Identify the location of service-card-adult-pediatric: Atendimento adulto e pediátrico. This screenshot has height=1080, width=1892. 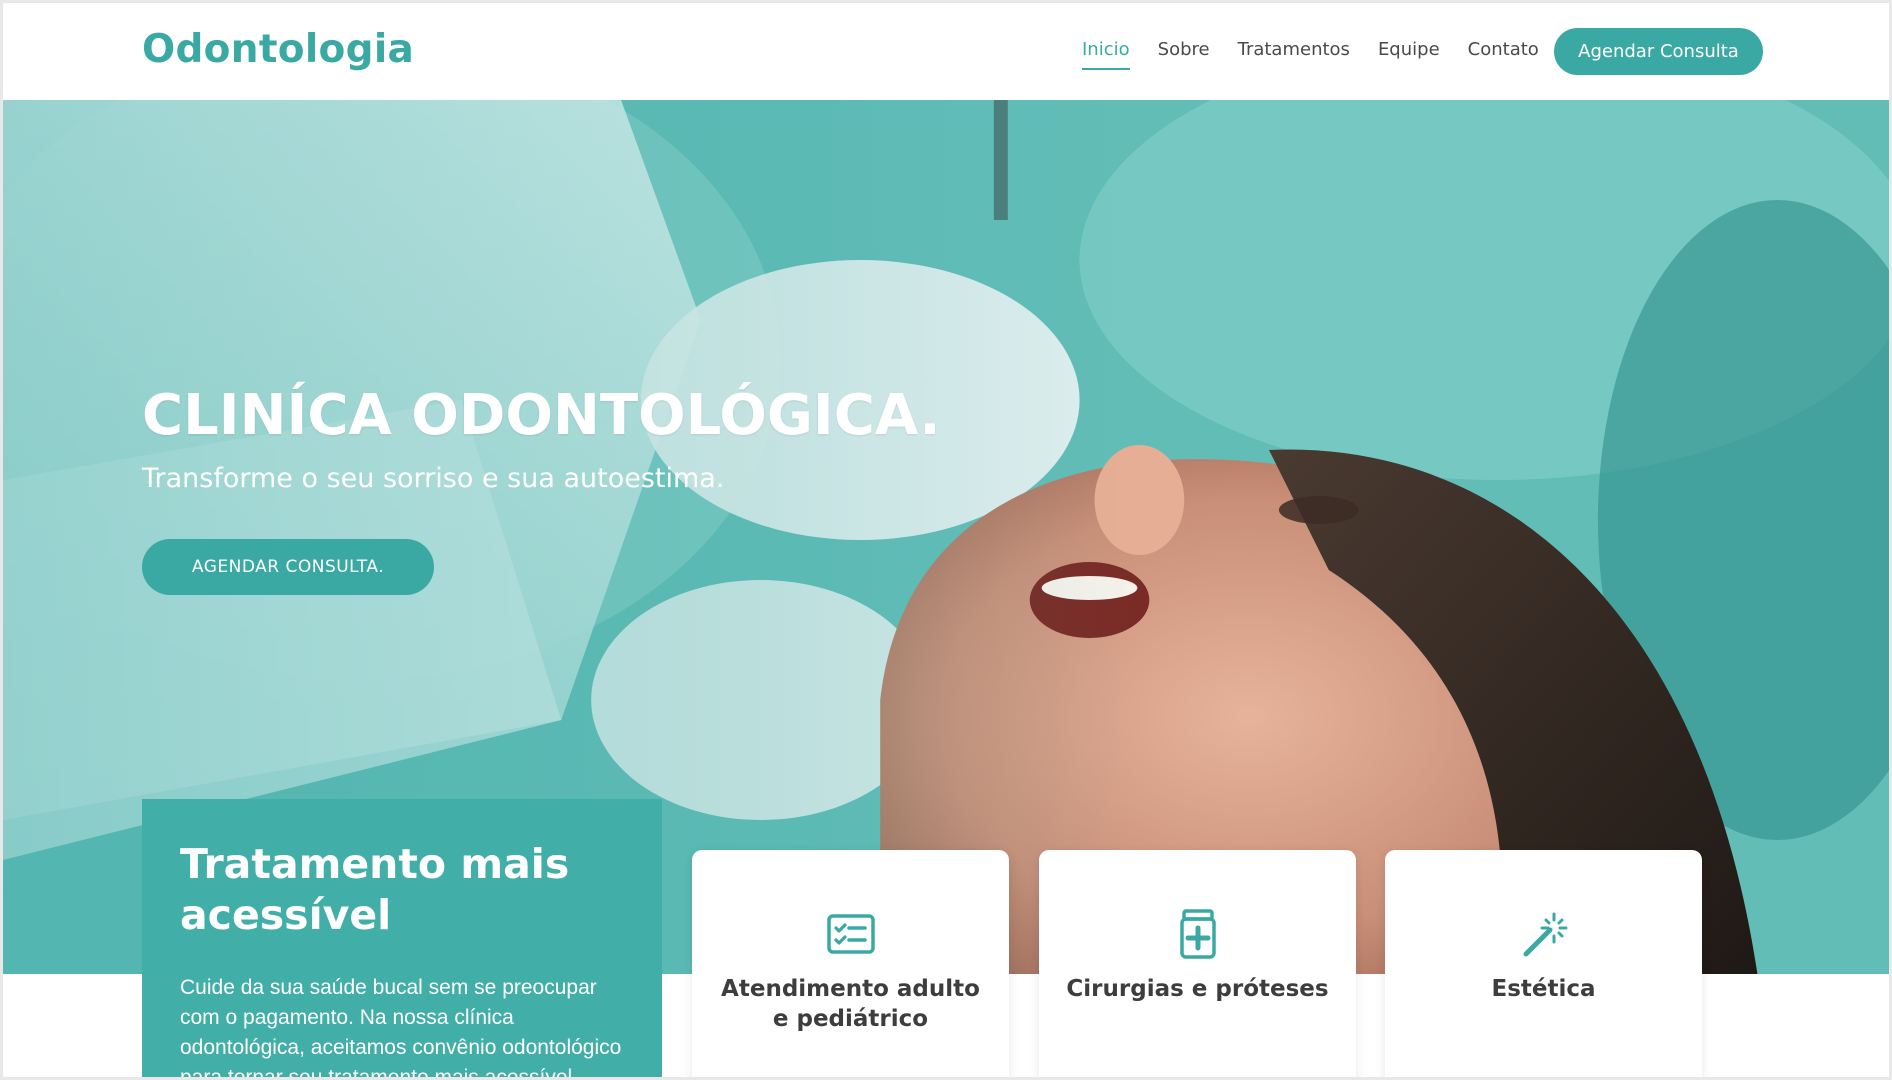
(850, 963).